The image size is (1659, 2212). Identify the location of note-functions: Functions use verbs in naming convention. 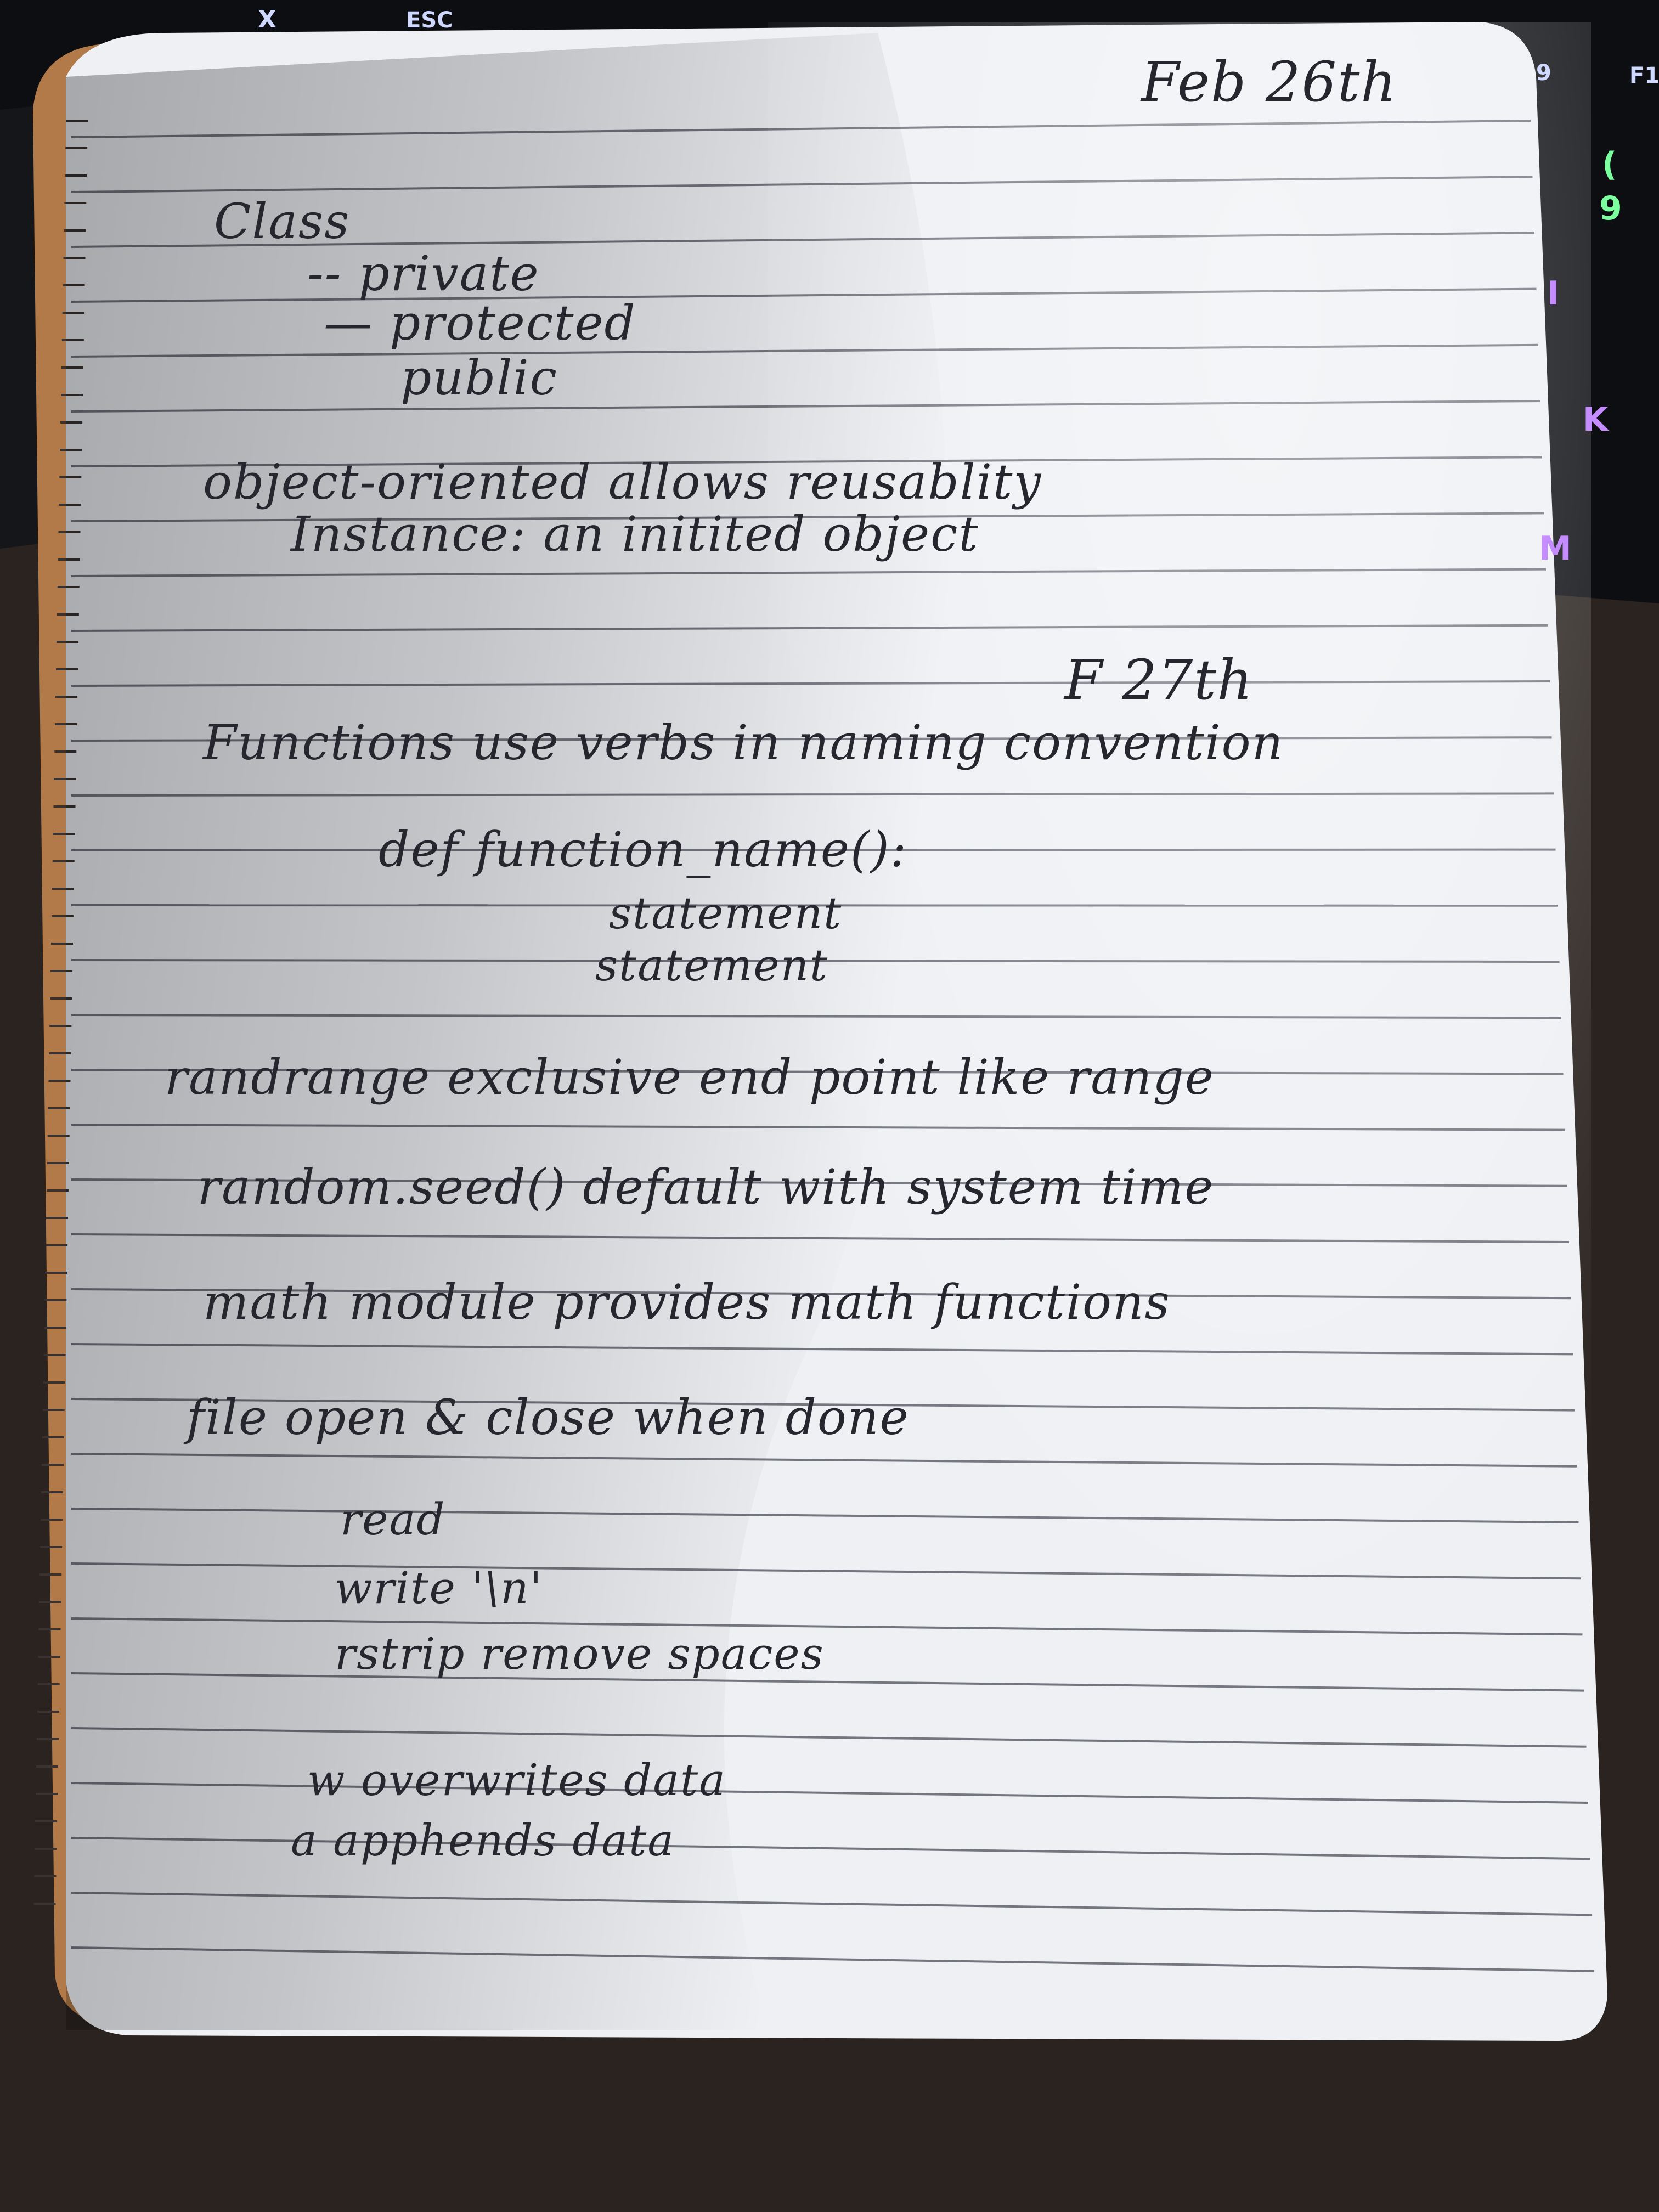
(744, 742).